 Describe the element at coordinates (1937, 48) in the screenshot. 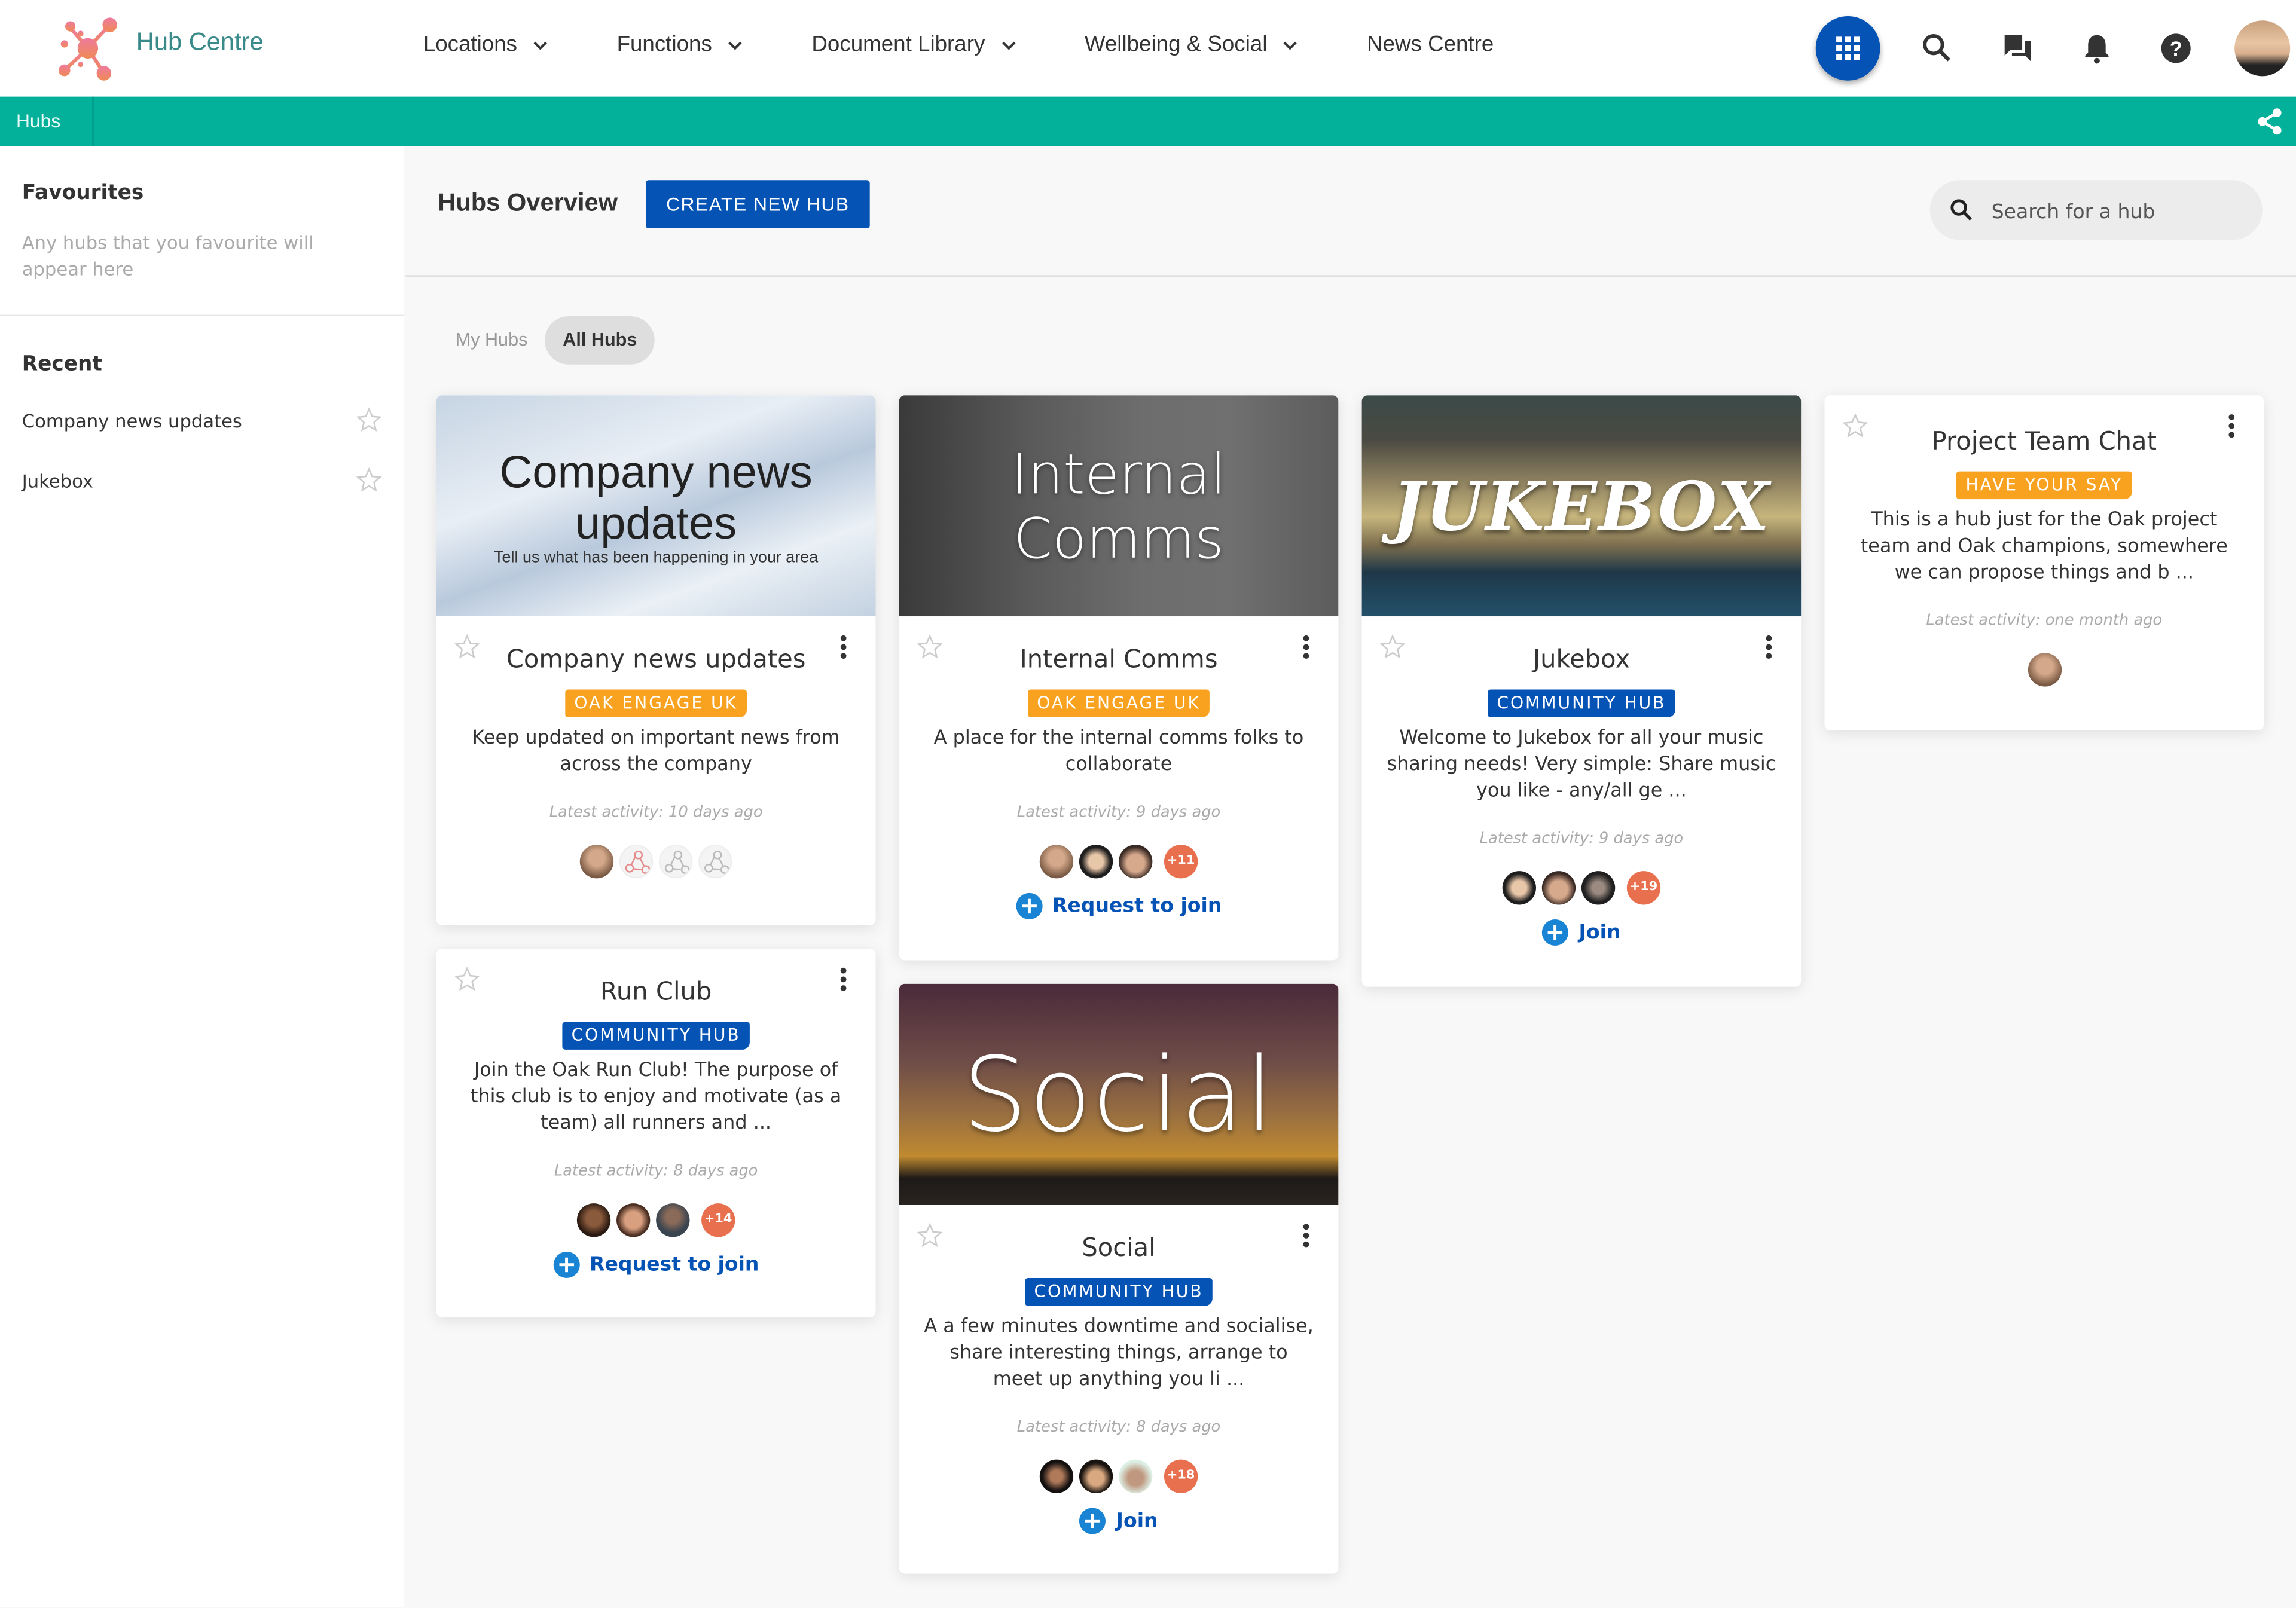

I see `search-icon` at that location.